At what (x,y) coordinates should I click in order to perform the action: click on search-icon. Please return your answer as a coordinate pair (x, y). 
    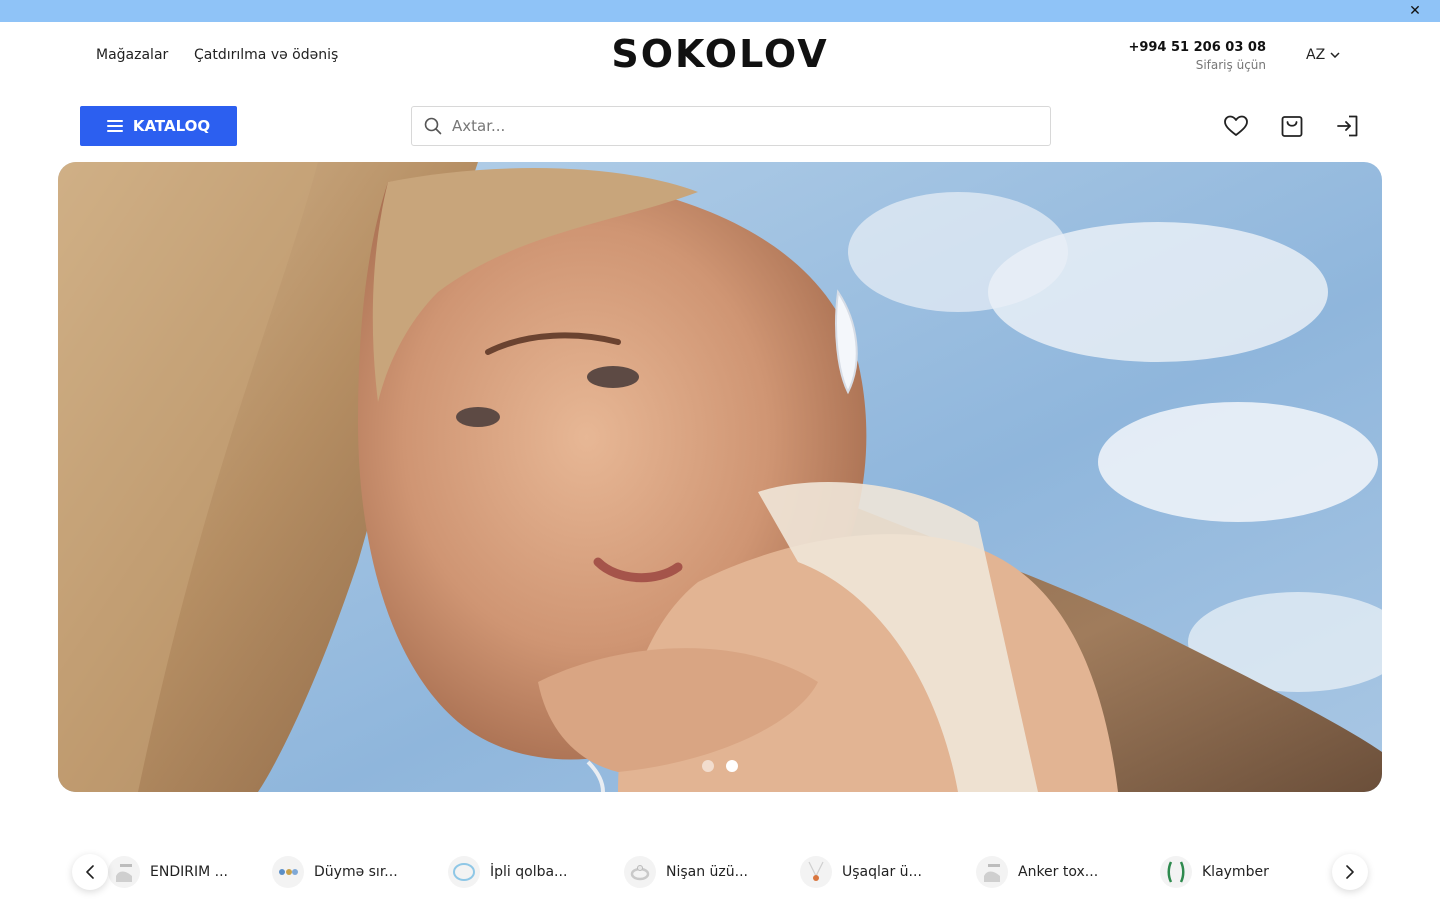
    Looking at the image, I should click on (433, 126).